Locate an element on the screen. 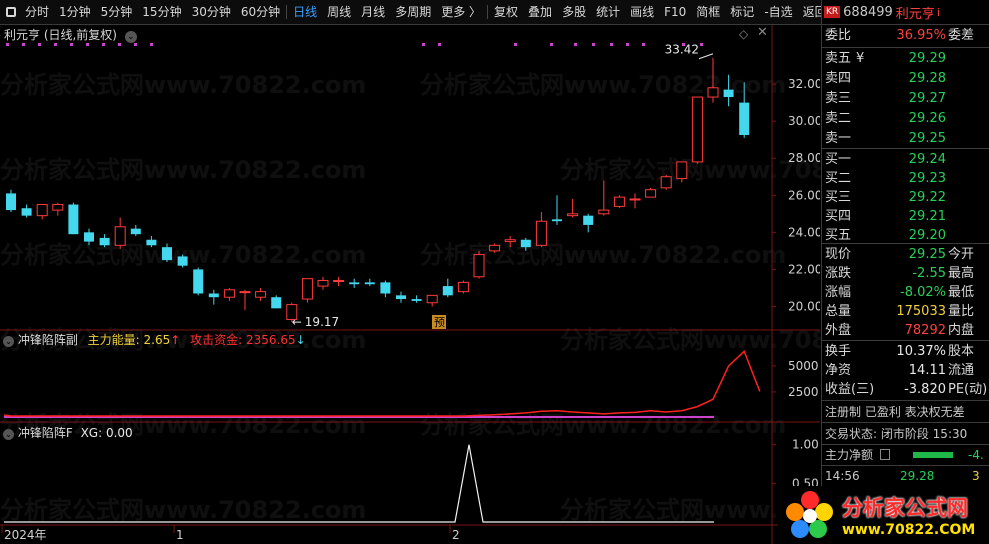 The height and width of the screenshot is (544, 989). attack-fund-line is located at coordinates (382, 383).